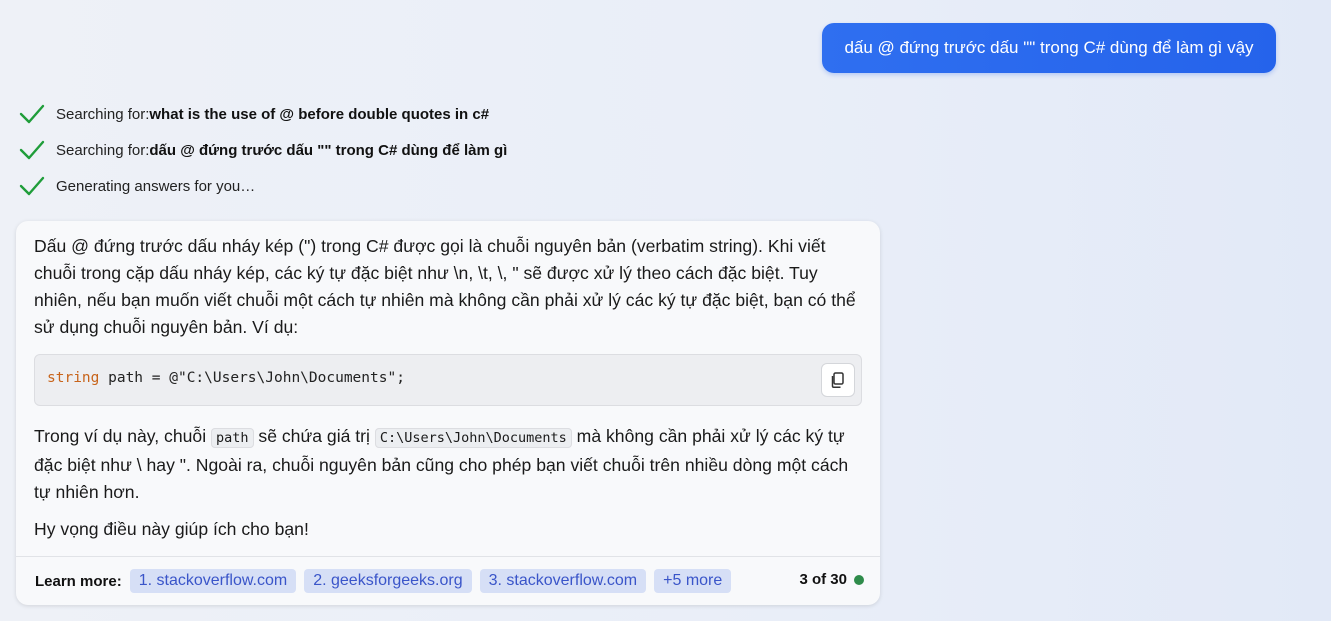  What do you see at coordinates (73, 378) in the screenshot?
I see `code-keyword: string` at bounding box center [73, 378].